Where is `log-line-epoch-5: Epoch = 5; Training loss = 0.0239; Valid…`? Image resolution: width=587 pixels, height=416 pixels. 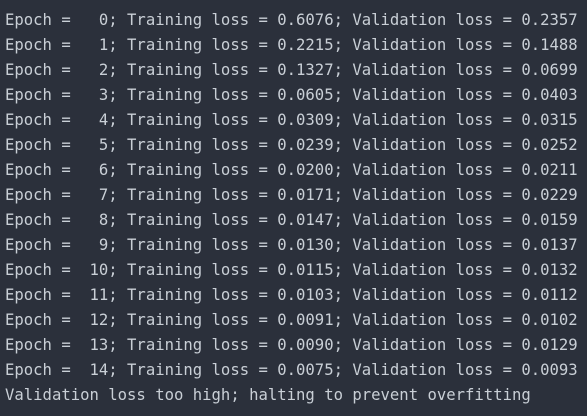 log-line-epoch-5: Epoch = 5; Training loss = 0.0239; Valid… is located at coordinates (291, 145).